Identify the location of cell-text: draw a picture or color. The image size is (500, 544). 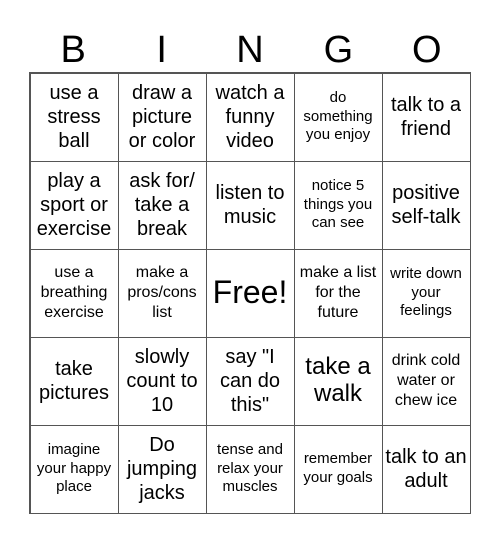
(162, 117).